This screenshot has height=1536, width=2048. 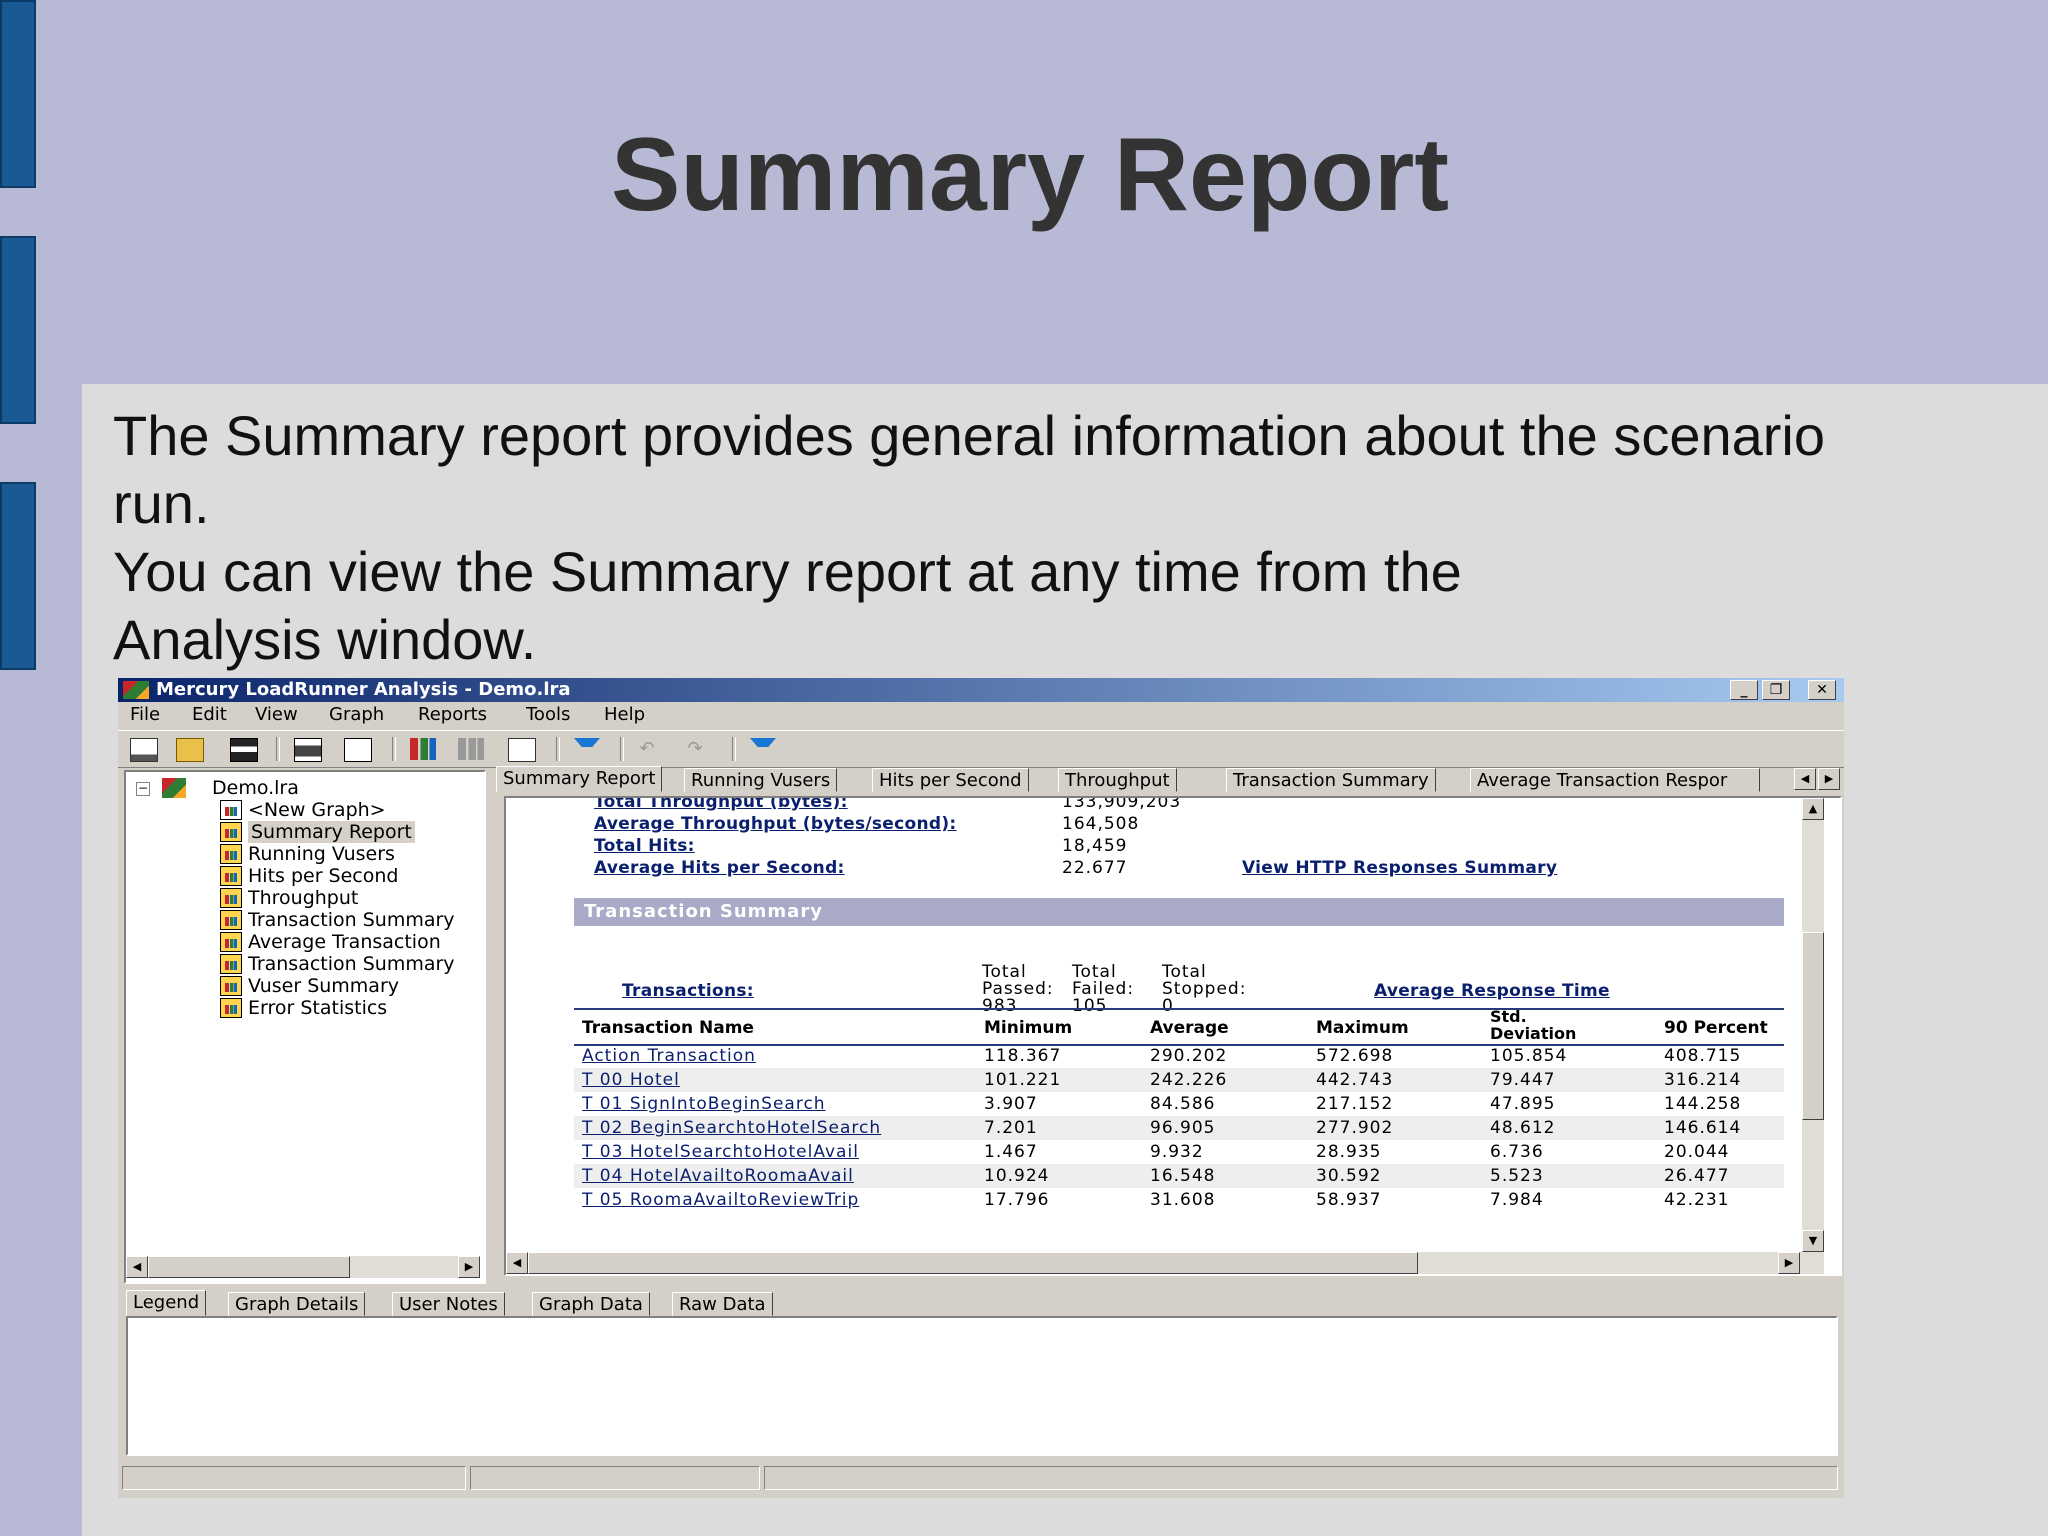 What do you see at coordinates (647, 749) in the screenshot?
I see `undo-icon: ↶` at bounding box center [647, 749].